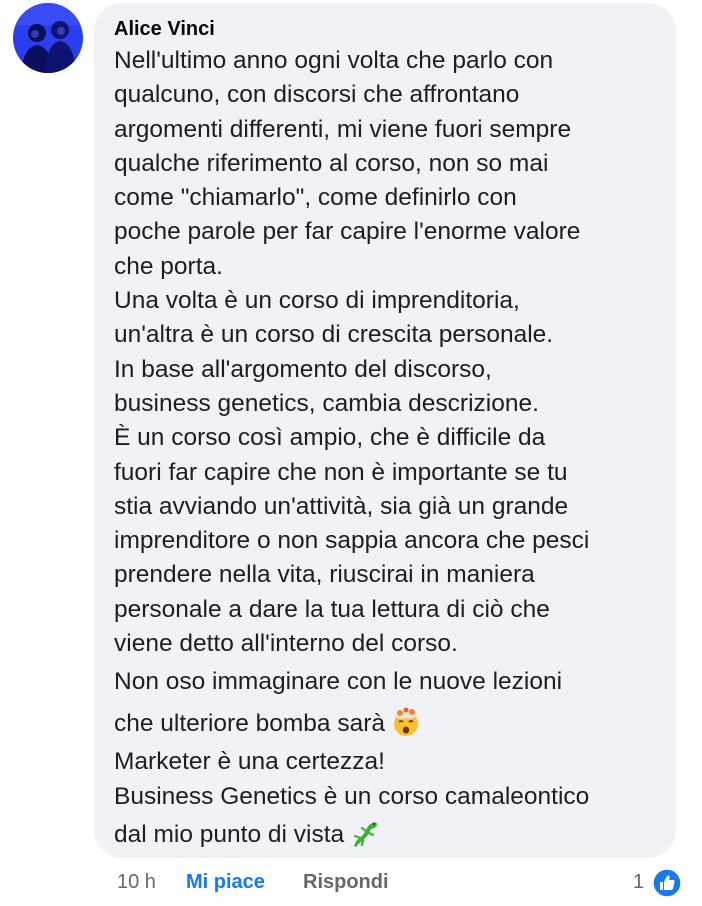 This screenshot has width=702, height=906. What do you see at coordinates (365, 840) in the screenshot?
I see `lizard-emoji-icon` at bounding box center [365, 840].